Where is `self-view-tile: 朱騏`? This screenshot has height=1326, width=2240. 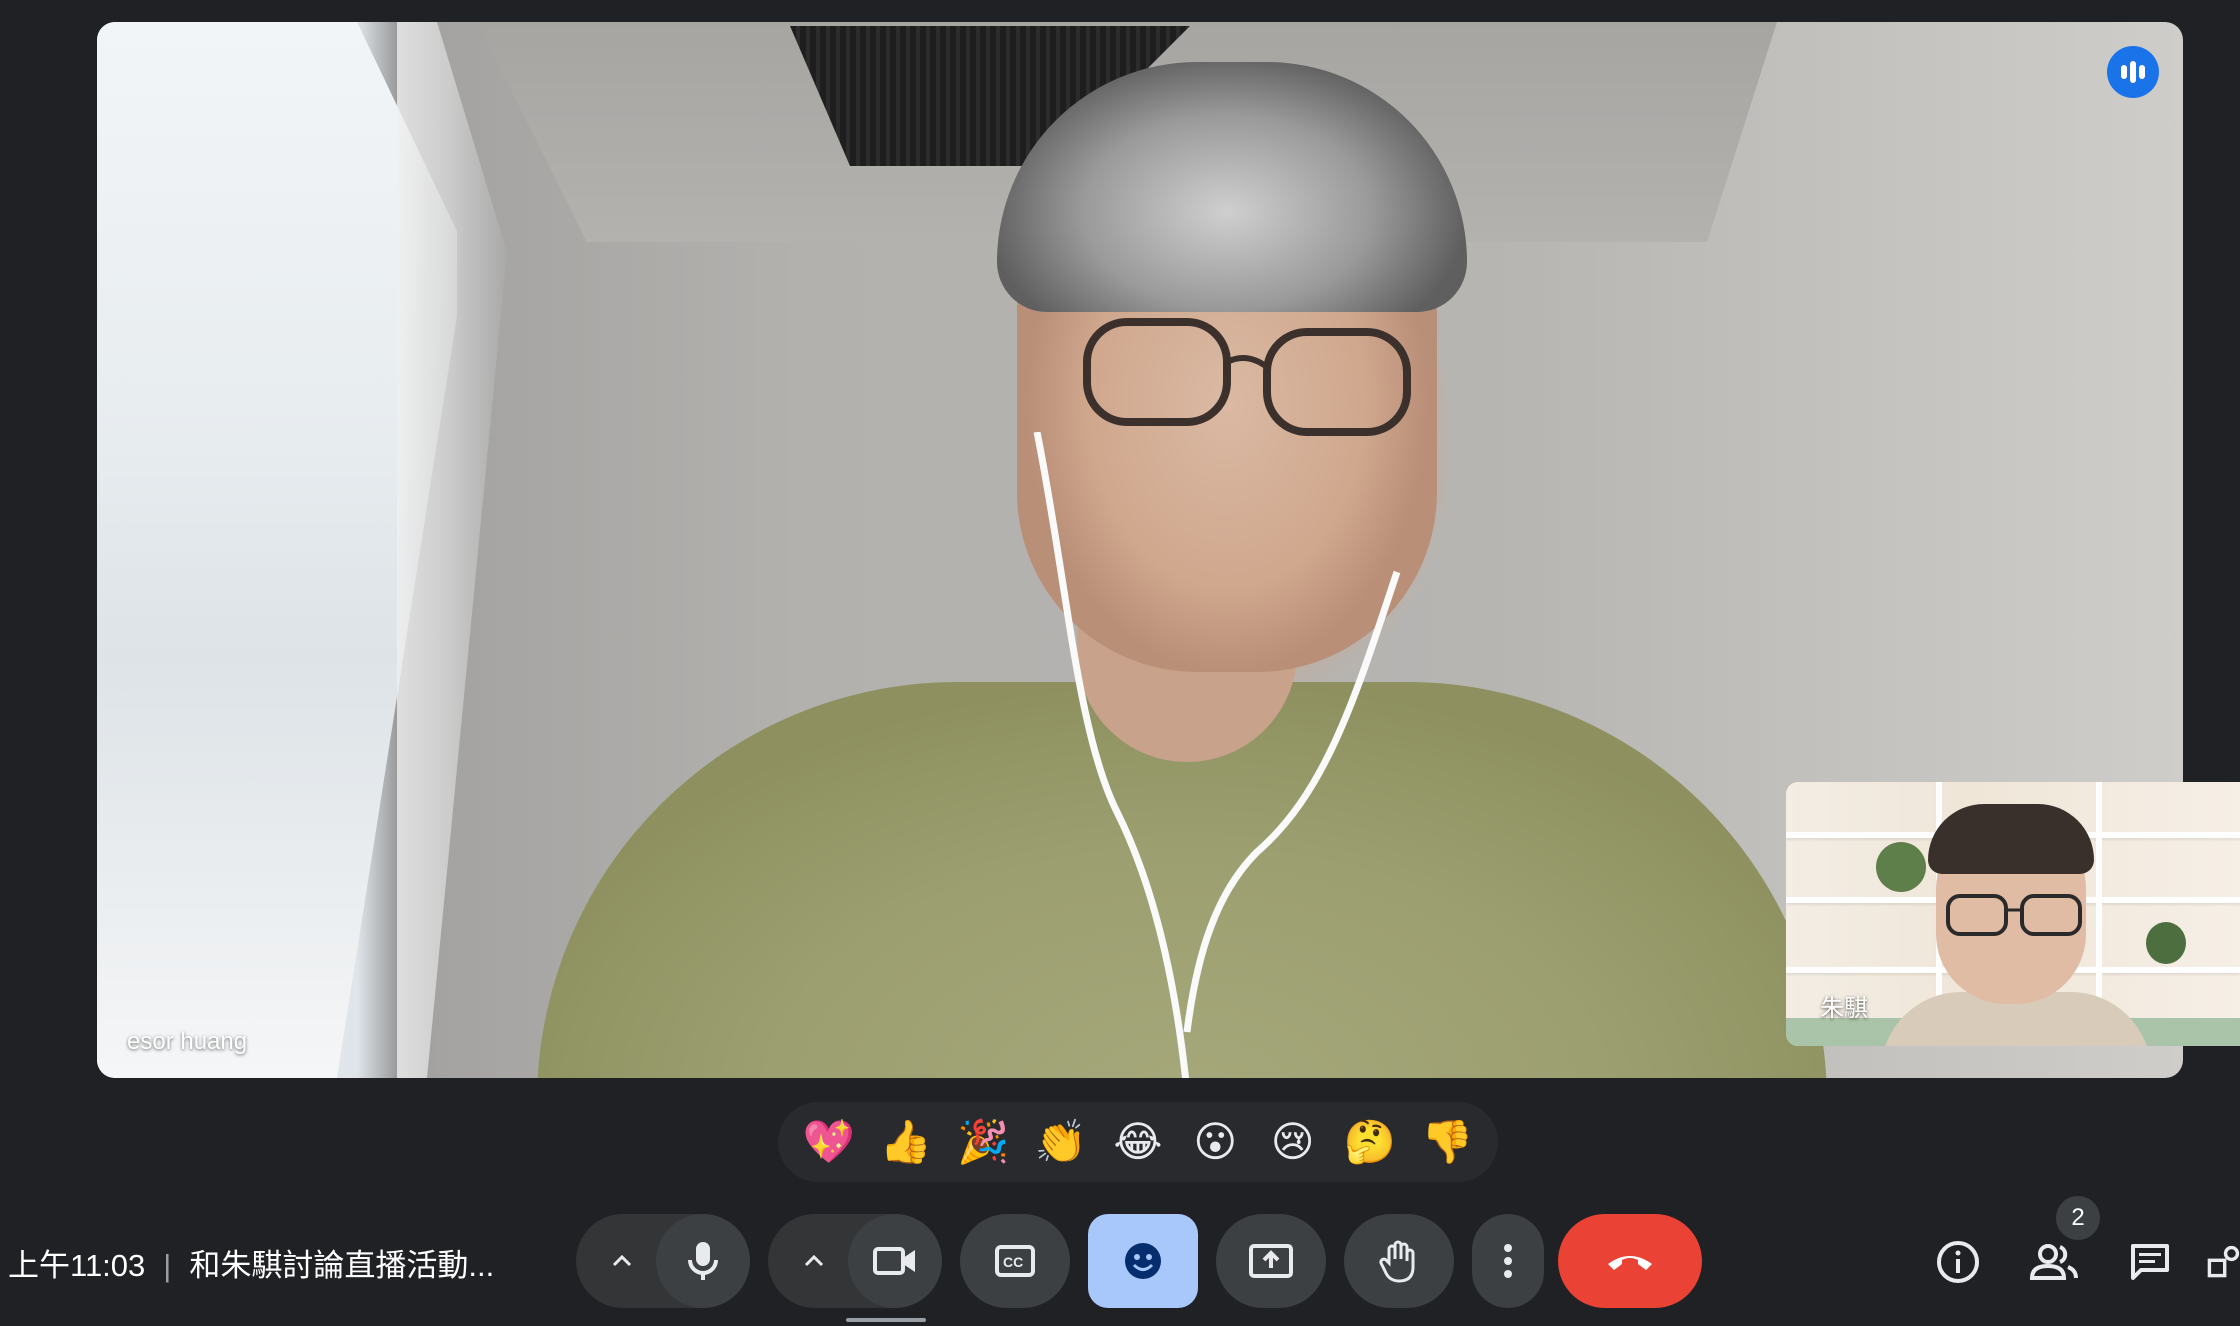
self-view-tile: 朱騏 is located at coordinates (2013, 914).